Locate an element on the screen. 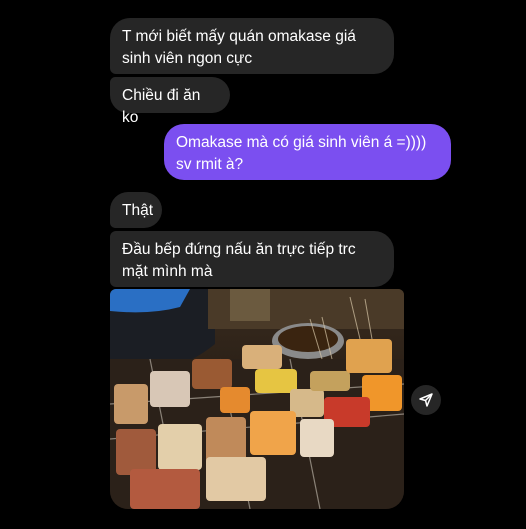 This screenshot has height=529, width=526. share-icon is located at coordinates (426, 400).